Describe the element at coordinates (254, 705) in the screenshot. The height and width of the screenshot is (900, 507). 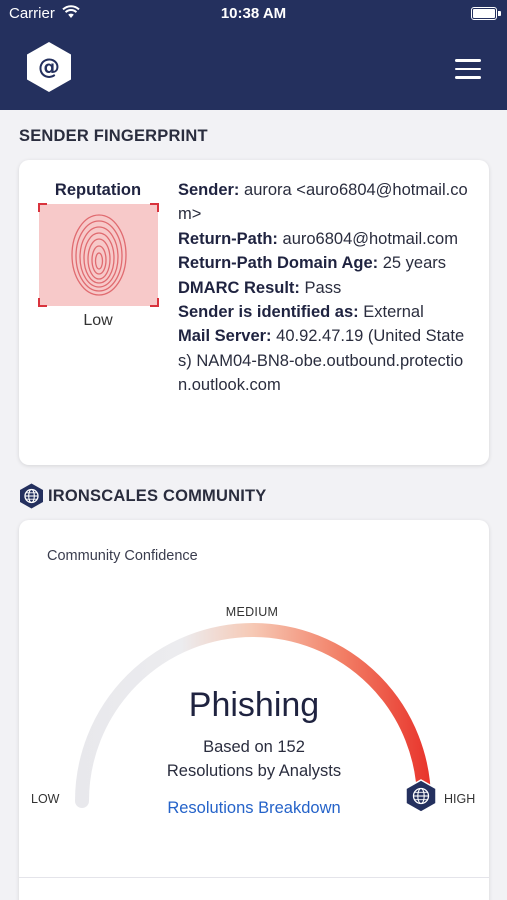
I see `verdict-label: Phishing` at that location.